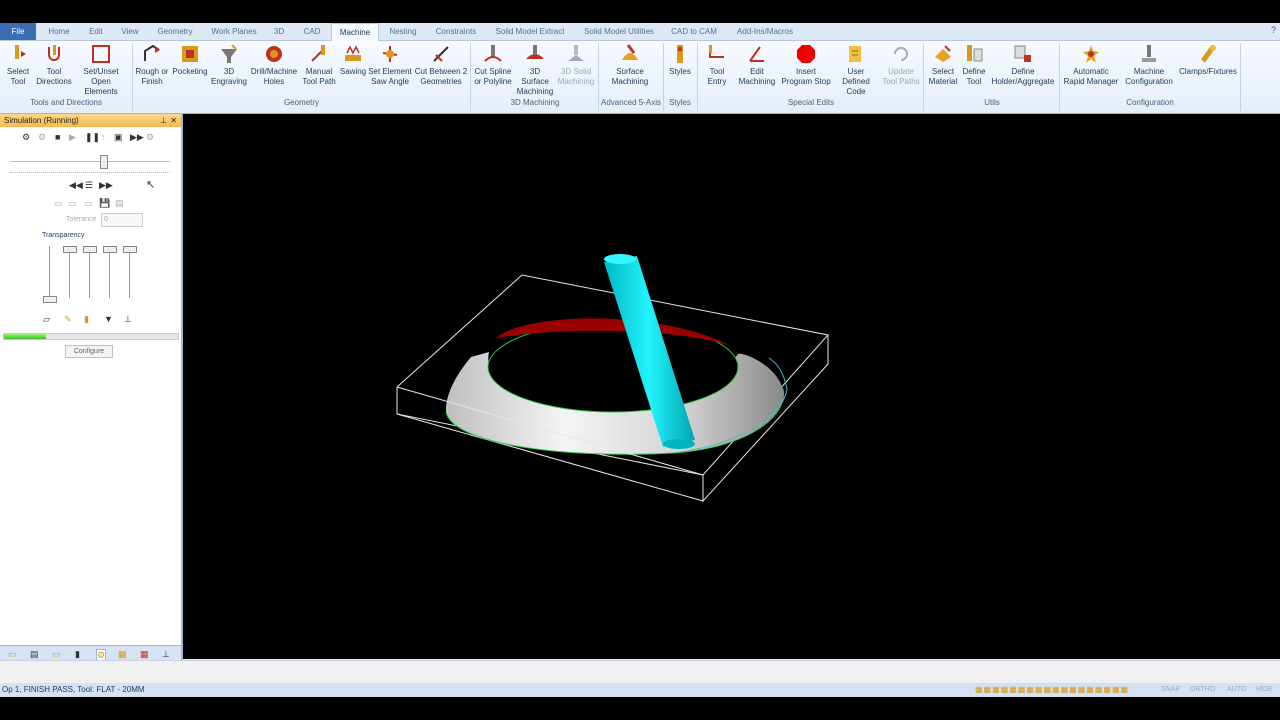  What do you see at coordinates (122, 654) in the screenshot?
I see `ops-tab-icon: ▦` at bounding box center [122, 654].